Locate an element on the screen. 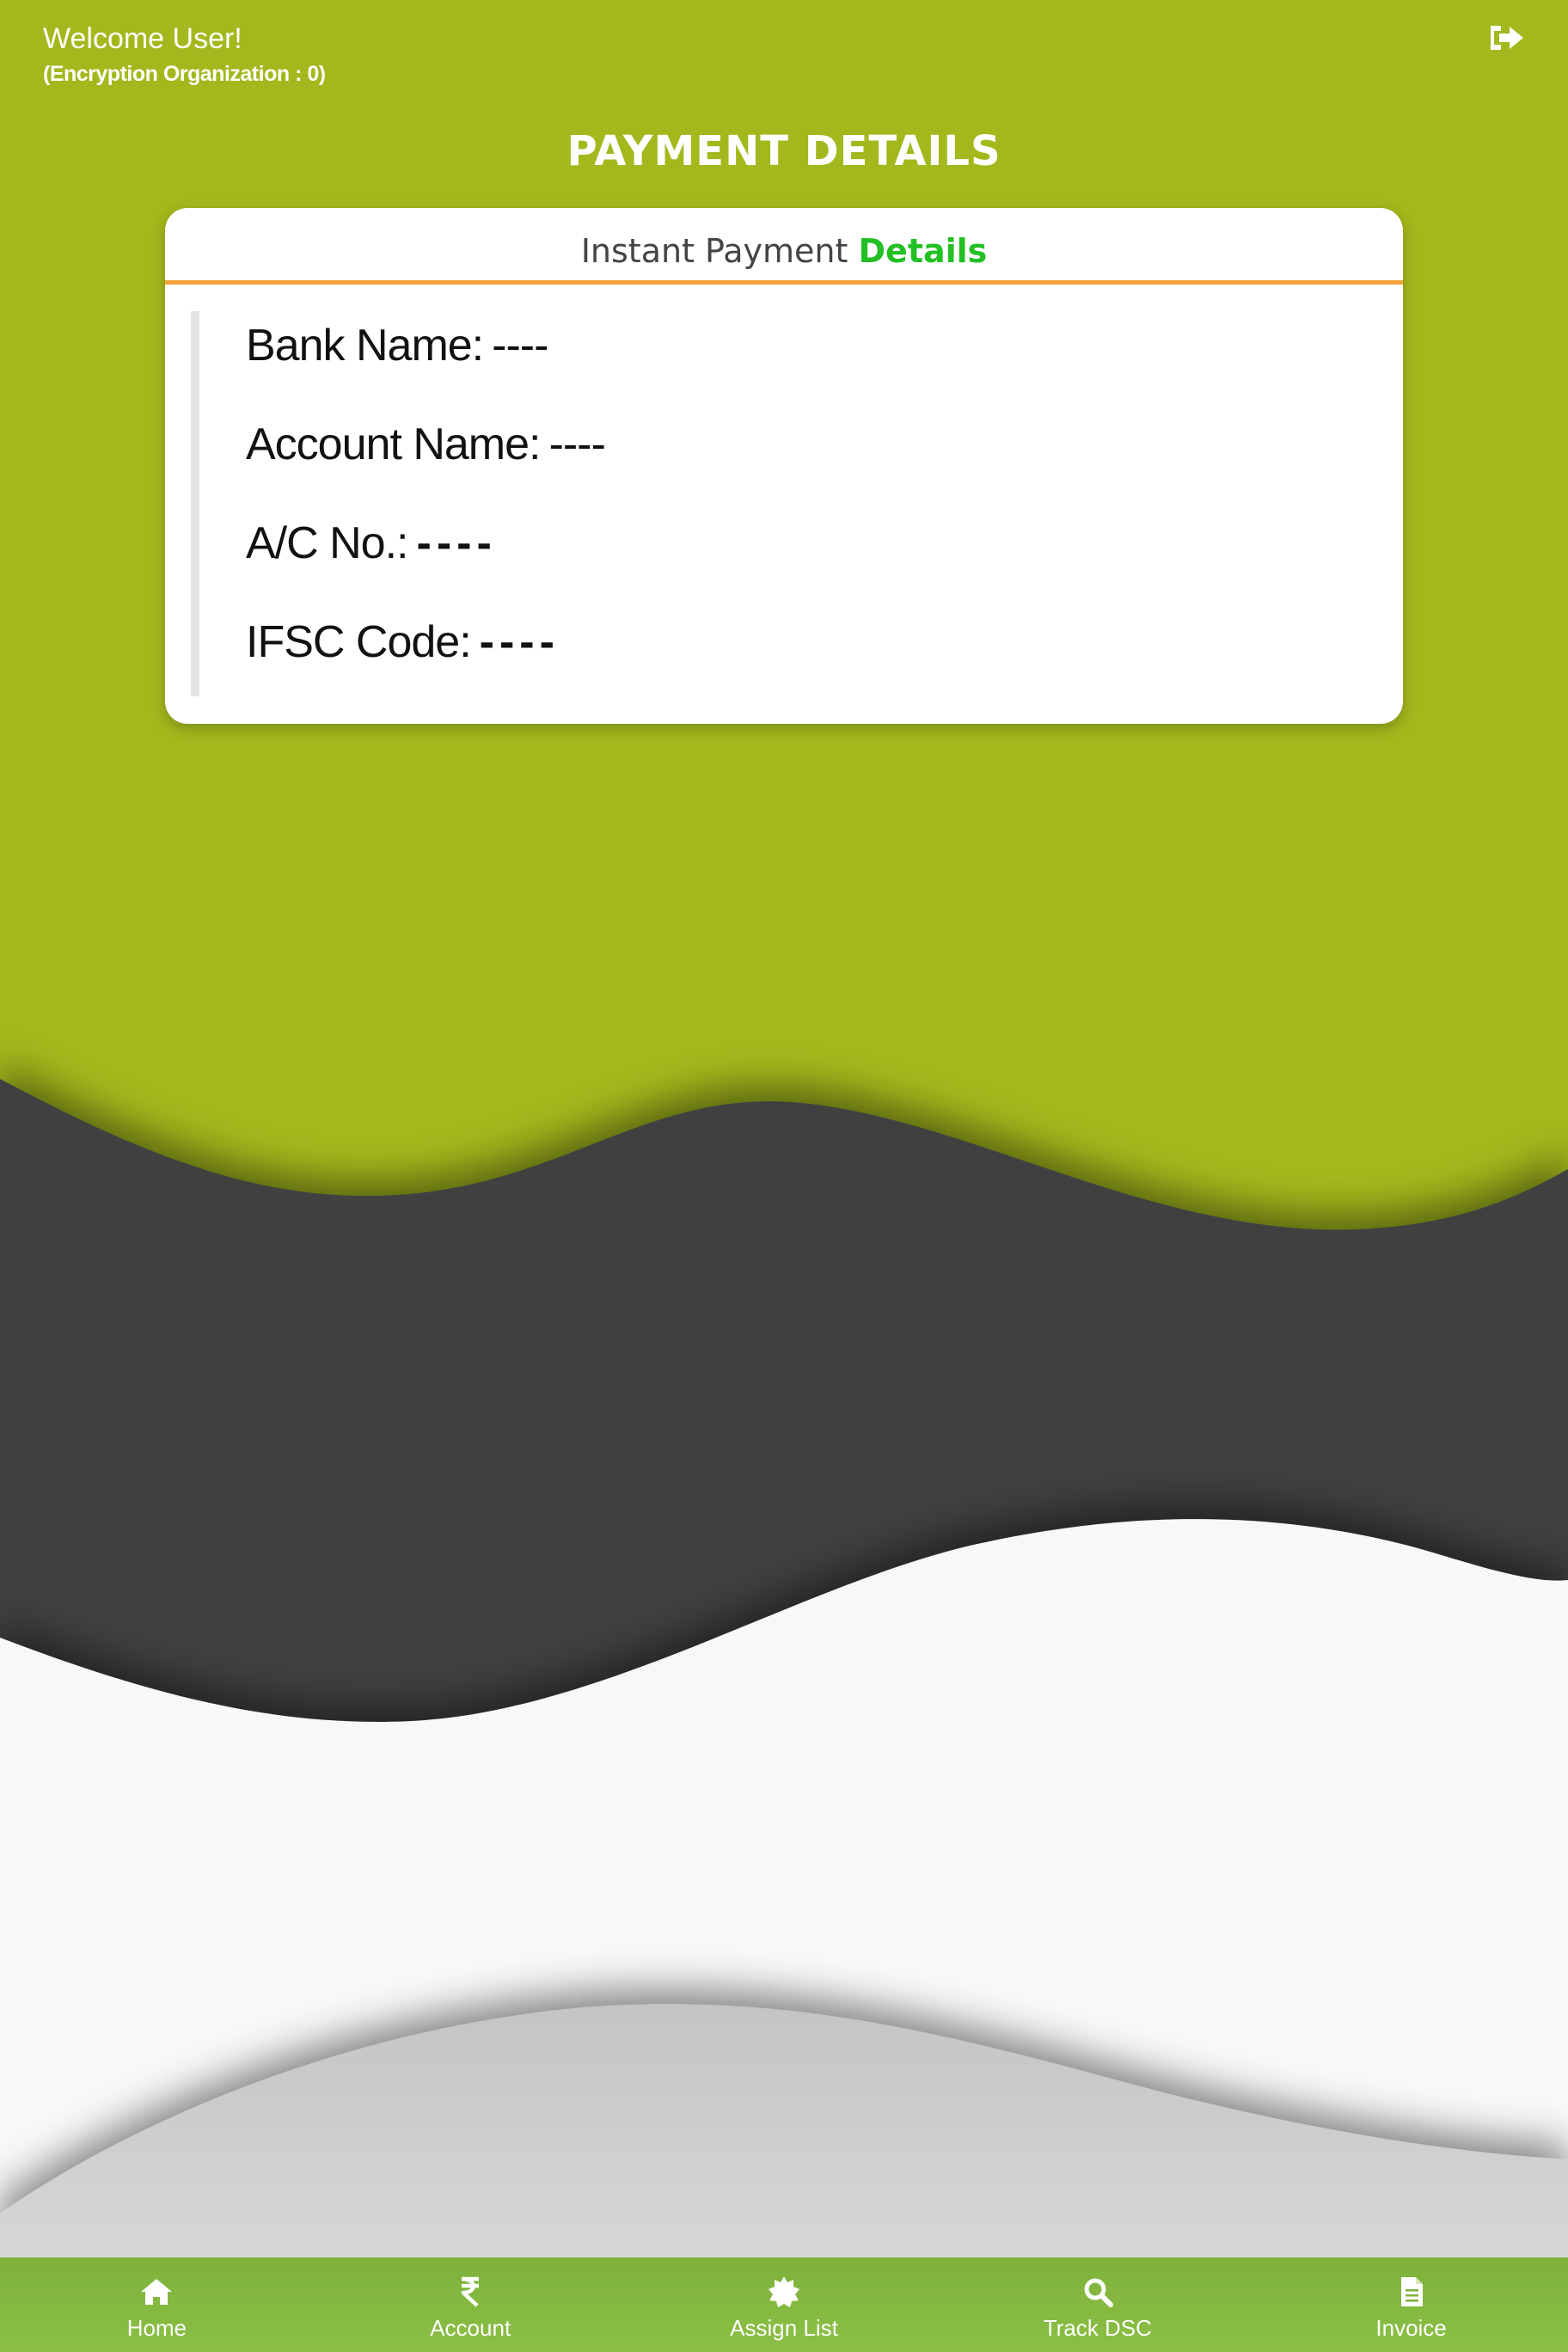 The height and width of the screenshot is (2352, 1568). card-header: Instant Payment Details is located at coordinates (784, 246).